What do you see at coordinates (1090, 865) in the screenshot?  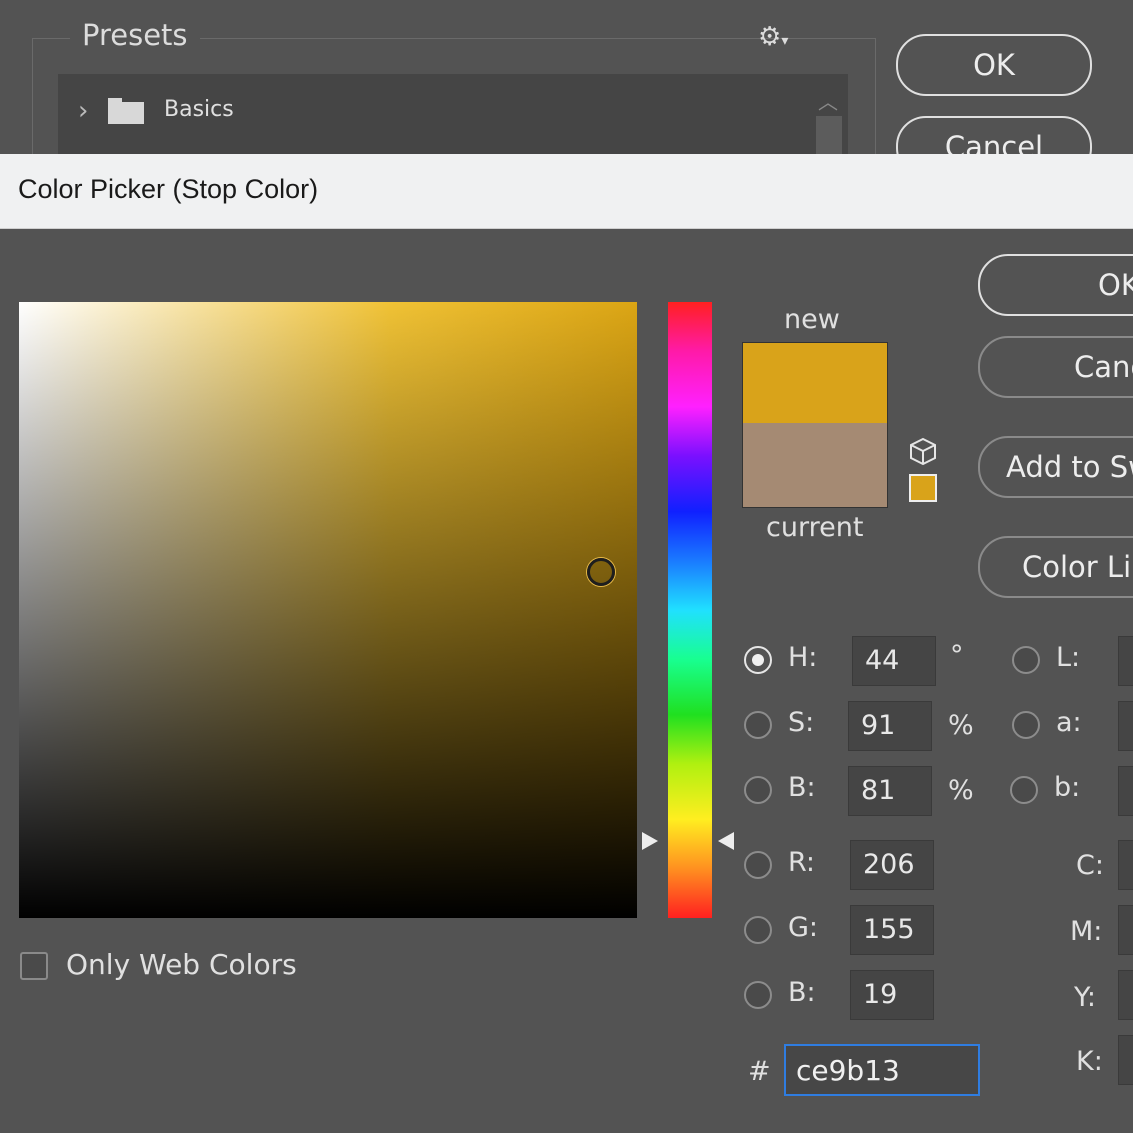 I see `cyan-label: C:` at bounding box center [1090, 865].